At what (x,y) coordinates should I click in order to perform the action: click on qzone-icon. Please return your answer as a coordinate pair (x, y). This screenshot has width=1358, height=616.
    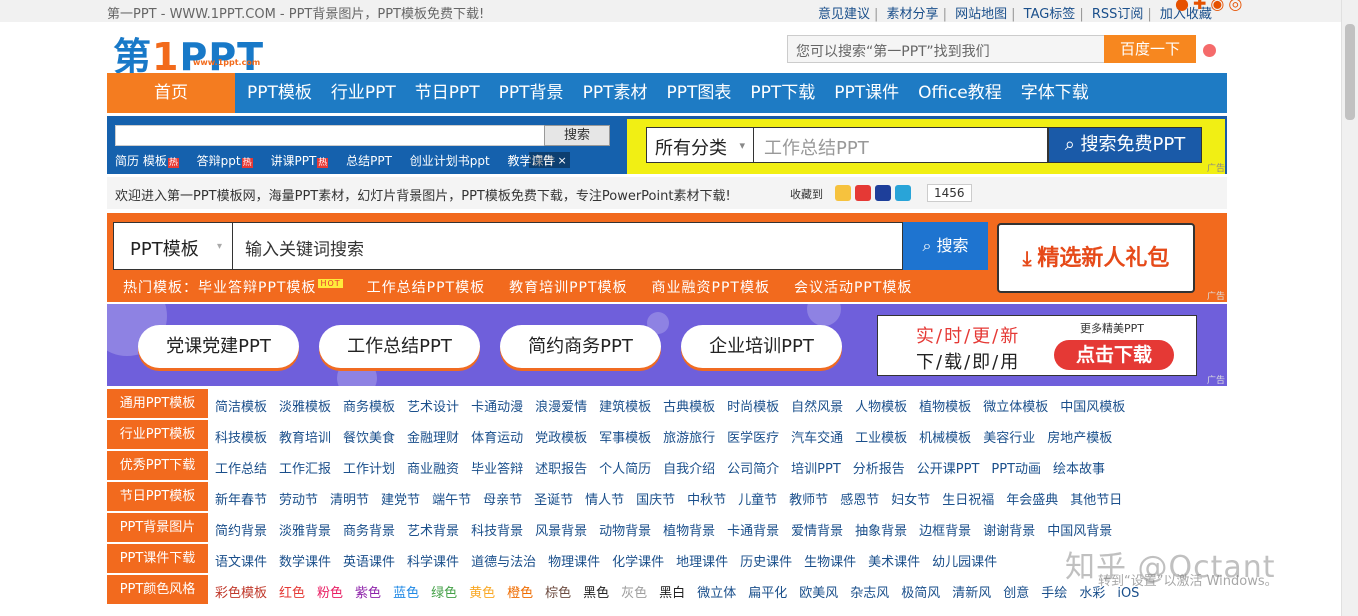
    Looking at the image, I should click on (843, 193).